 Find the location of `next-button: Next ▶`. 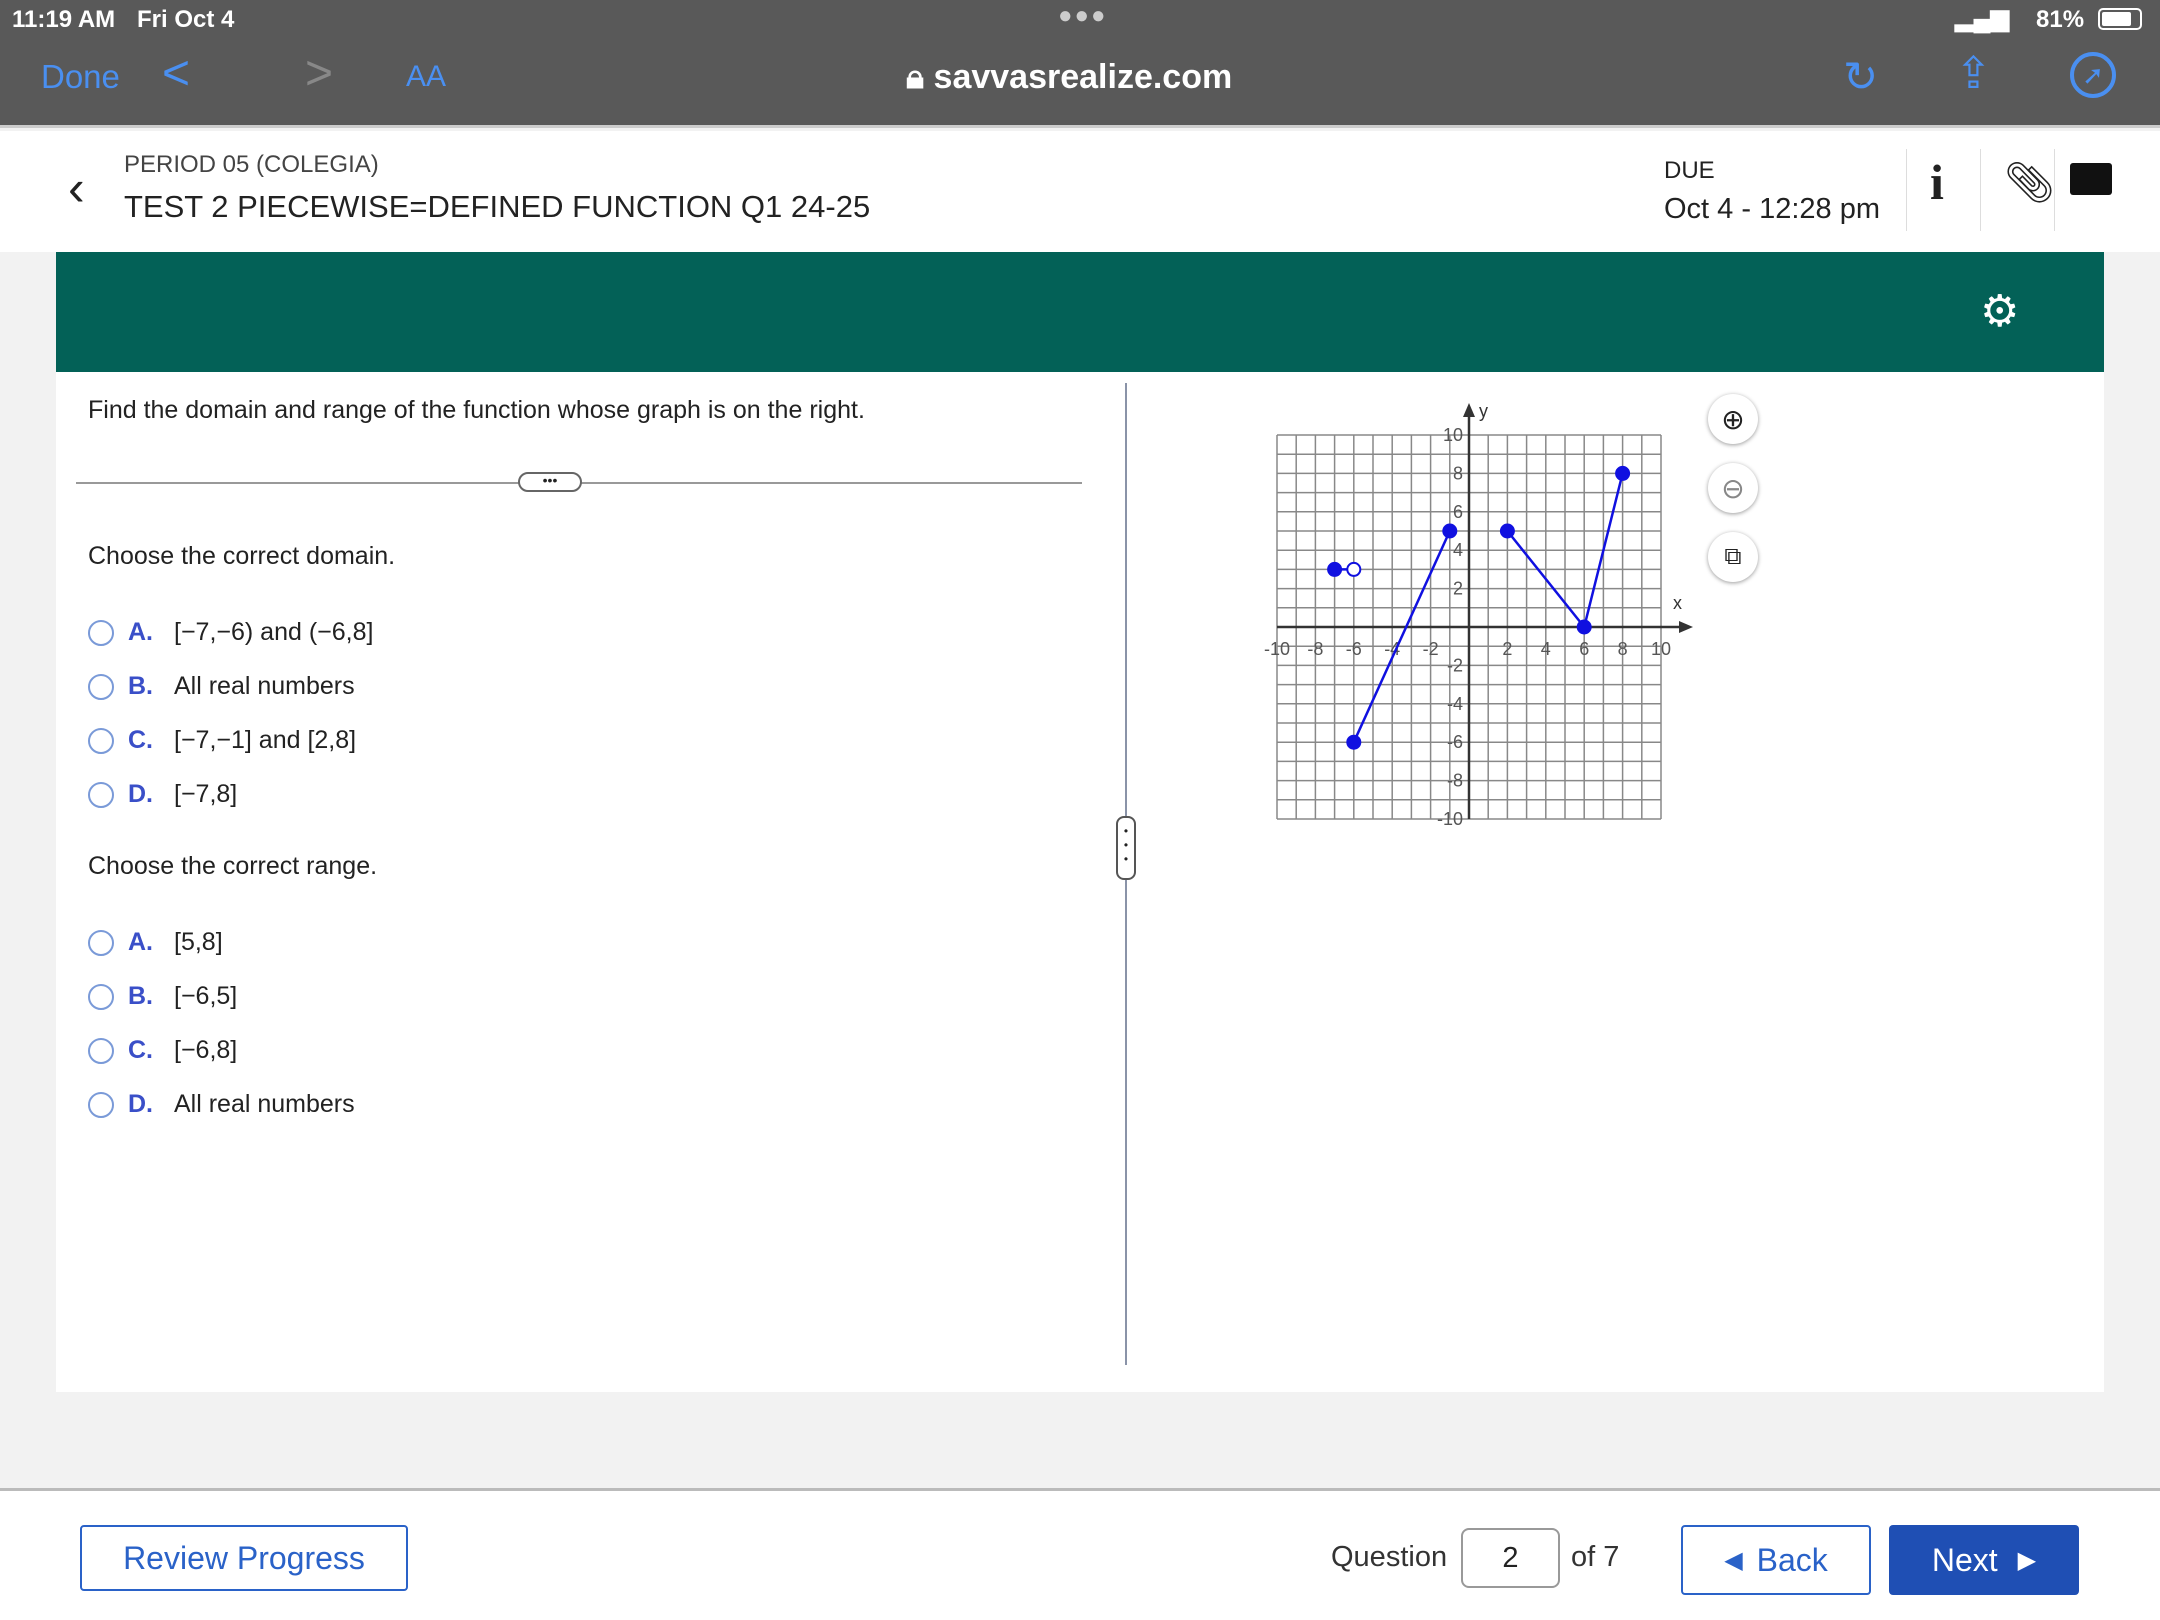

next-button: Next ▶ is located at coordinates (1984, 1560).